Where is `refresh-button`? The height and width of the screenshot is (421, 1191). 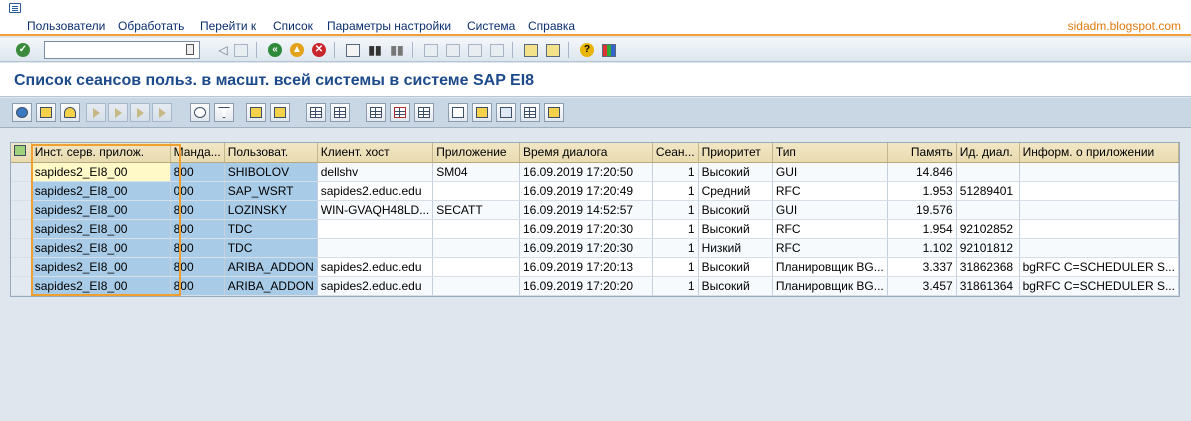 refresh-button is located at coordinates (22, 112).